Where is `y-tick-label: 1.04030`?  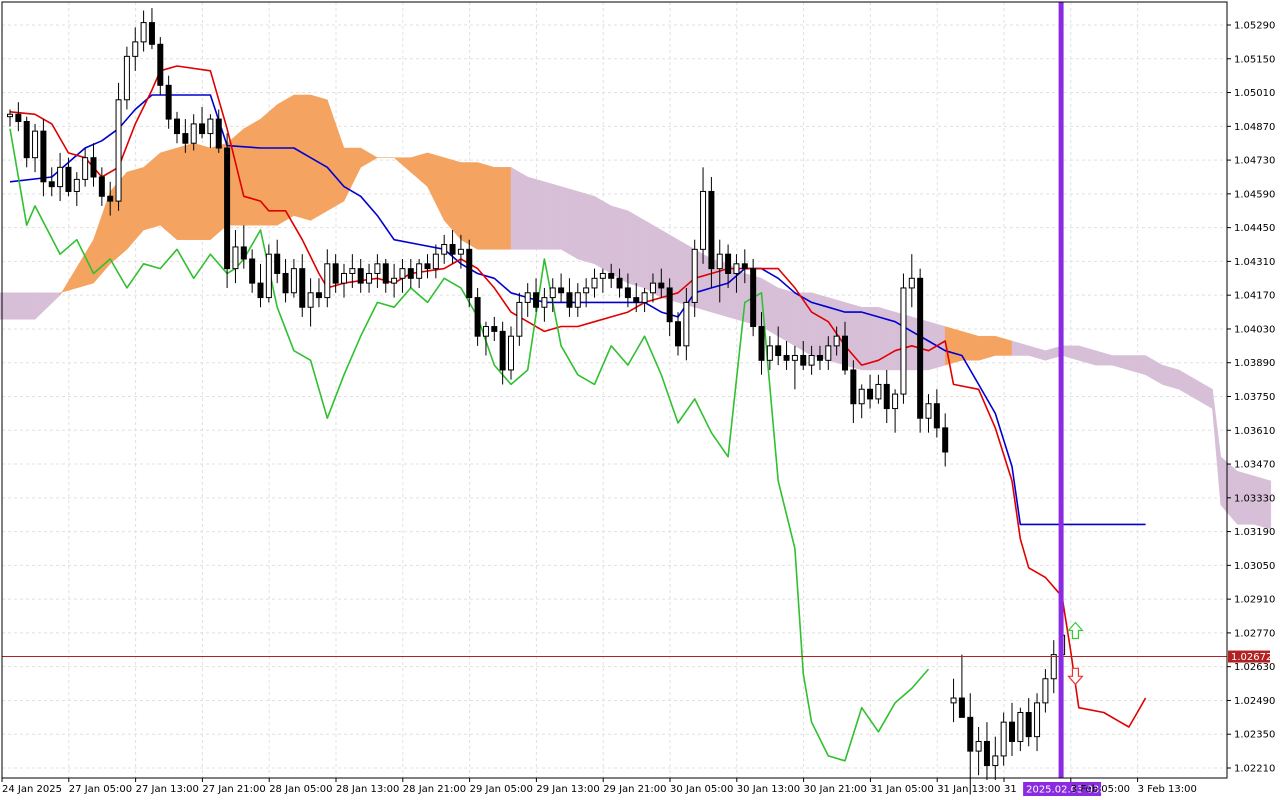
y-tick-label: 1.04030 is located at coordinates (1254, 329).